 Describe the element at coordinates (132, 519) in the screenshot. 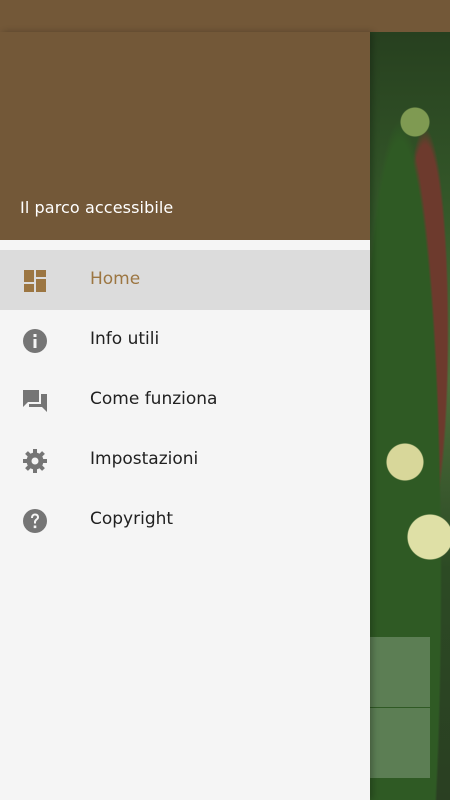

I see `menu-item-label: Copyright` at that location.